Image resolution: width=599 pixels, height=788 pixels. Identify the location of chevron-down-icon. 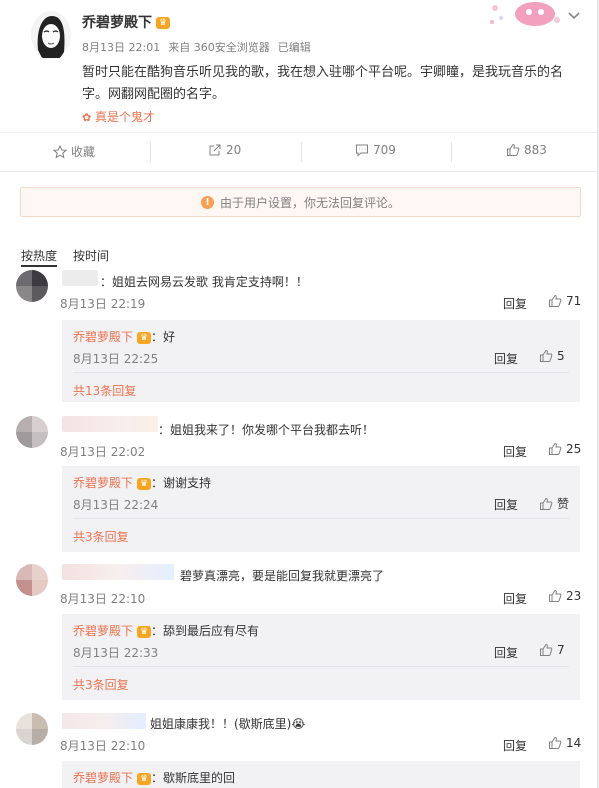
(574, 15).